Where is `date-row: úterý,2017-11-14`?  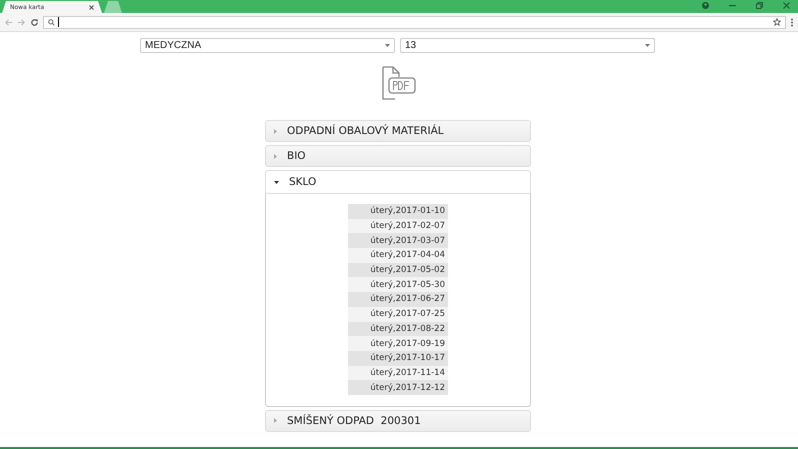 date-row: úterý,2017-11-14 is located at coordinates (398, 373).